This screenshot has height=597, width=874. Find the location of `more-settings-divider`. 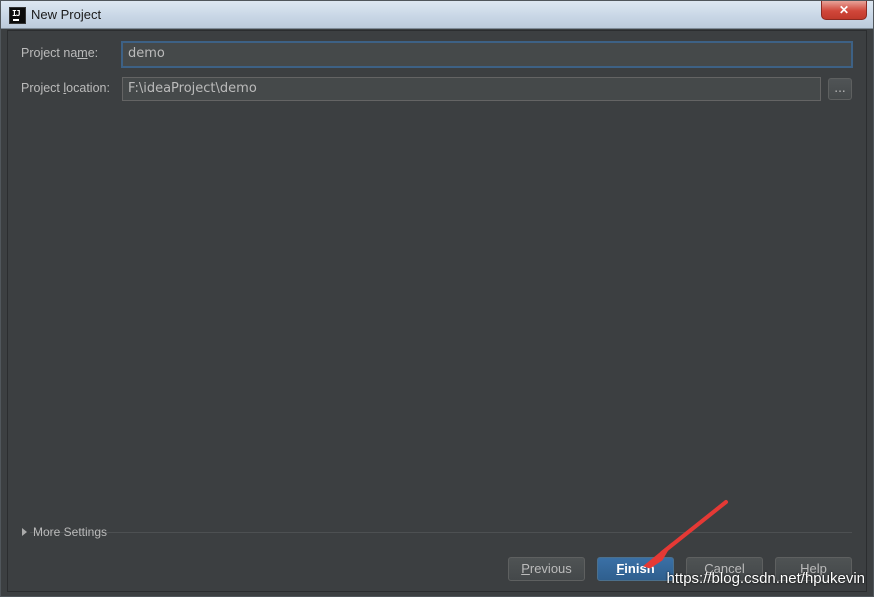

more-settings-divider is located at coordinates (441, 532).